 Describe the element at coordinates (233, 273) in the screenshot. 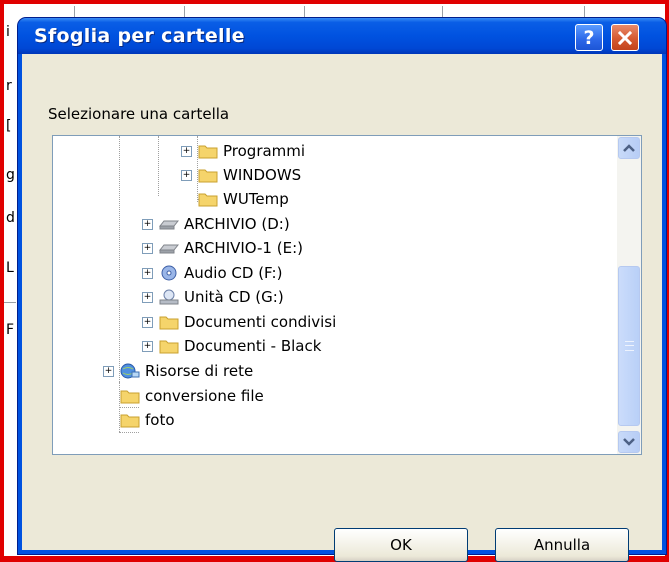

I see `tree-item-label: Audio CD (F:)` at that location.